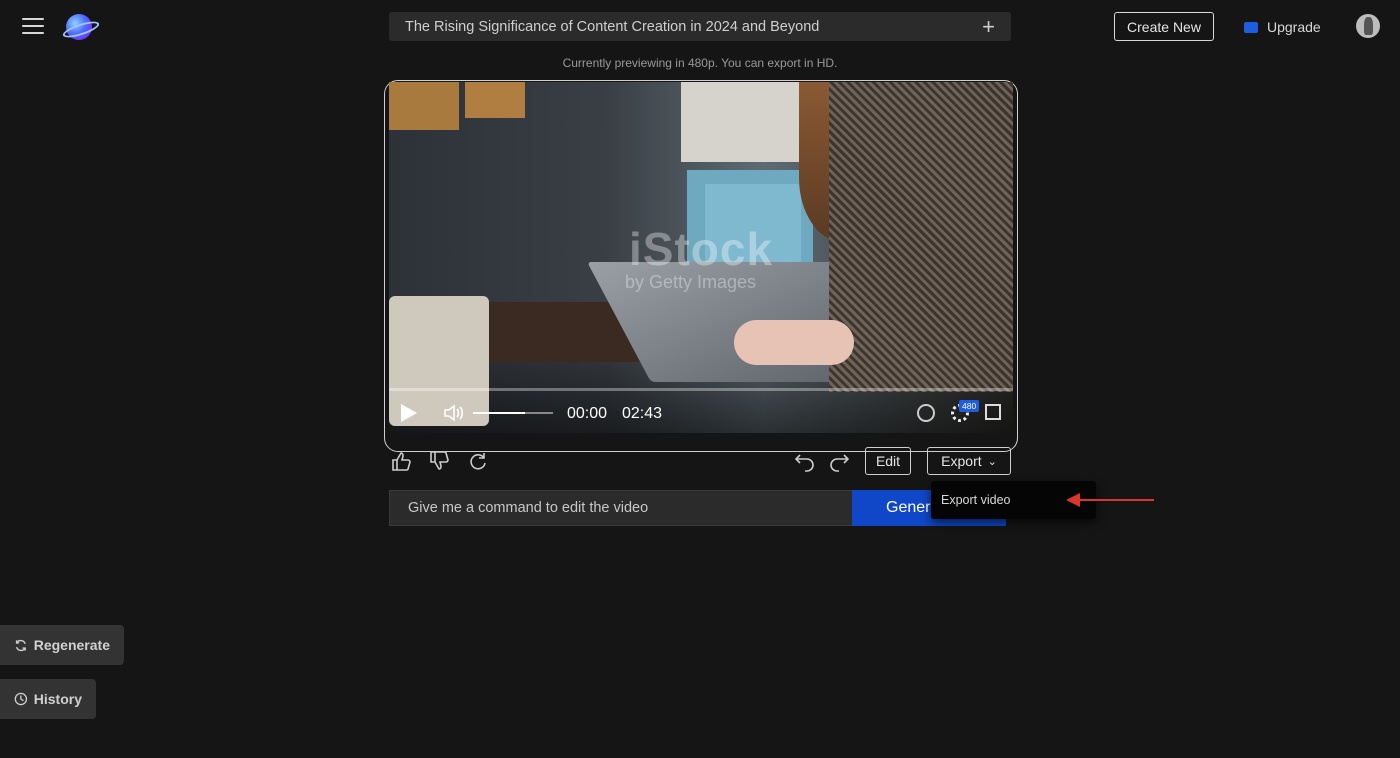 This screenshot has width=1400, height=758. What do you see at coordinates (642, 413) in the screenshot?
I see `duration: 02:43` at bounding box center [642, 413].